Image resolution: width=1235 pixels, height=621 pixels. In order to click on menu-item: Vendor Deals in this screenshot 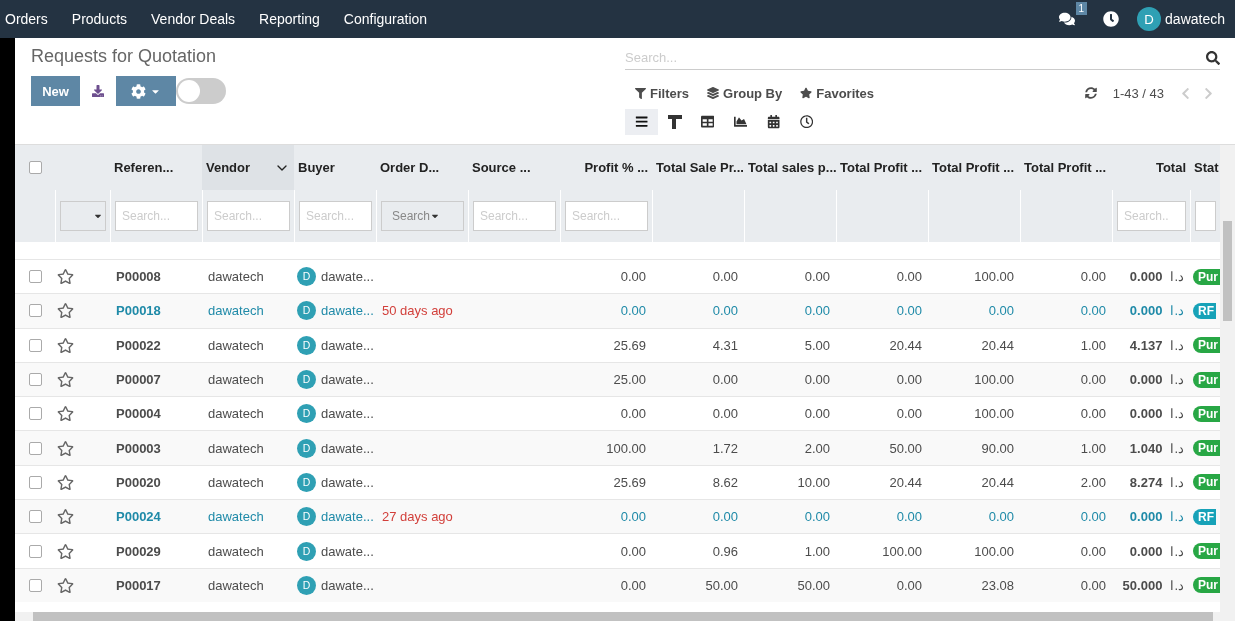, I will do `click(193, 19)`.